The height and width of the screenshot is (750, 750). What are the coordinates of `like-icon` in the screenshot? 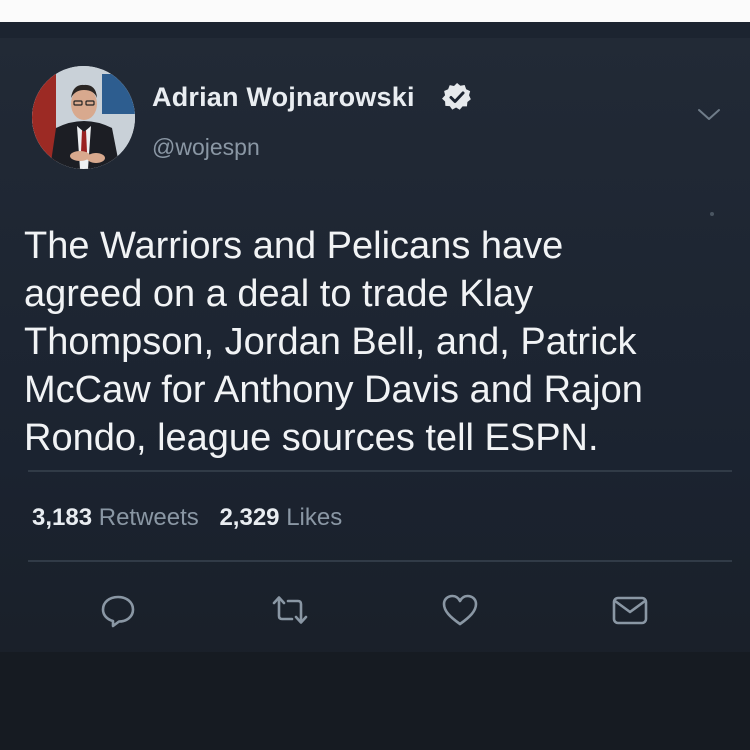 It's located at (460, 610).